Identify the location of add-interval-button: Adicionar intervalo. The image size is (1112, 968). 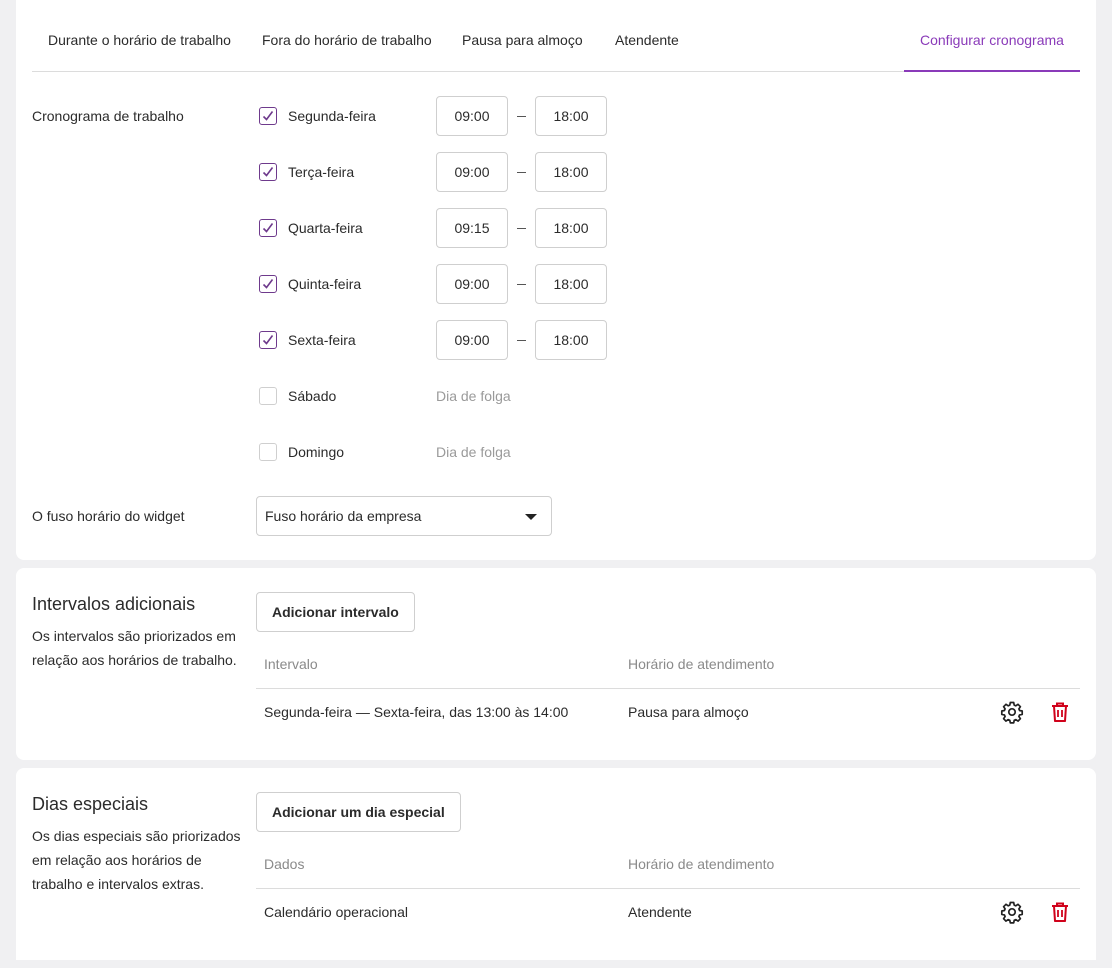
(335, 612).